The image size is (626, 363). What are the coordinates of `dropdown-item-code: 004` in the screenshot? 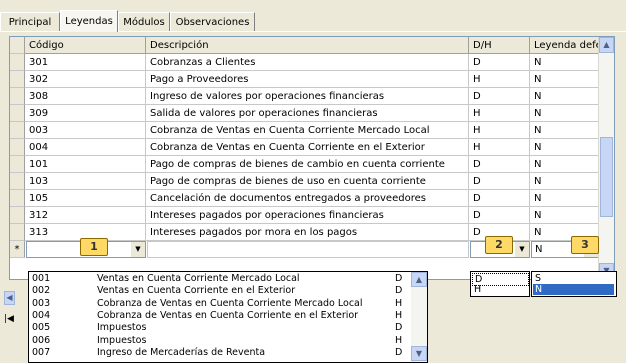 It's located at (41, 315).